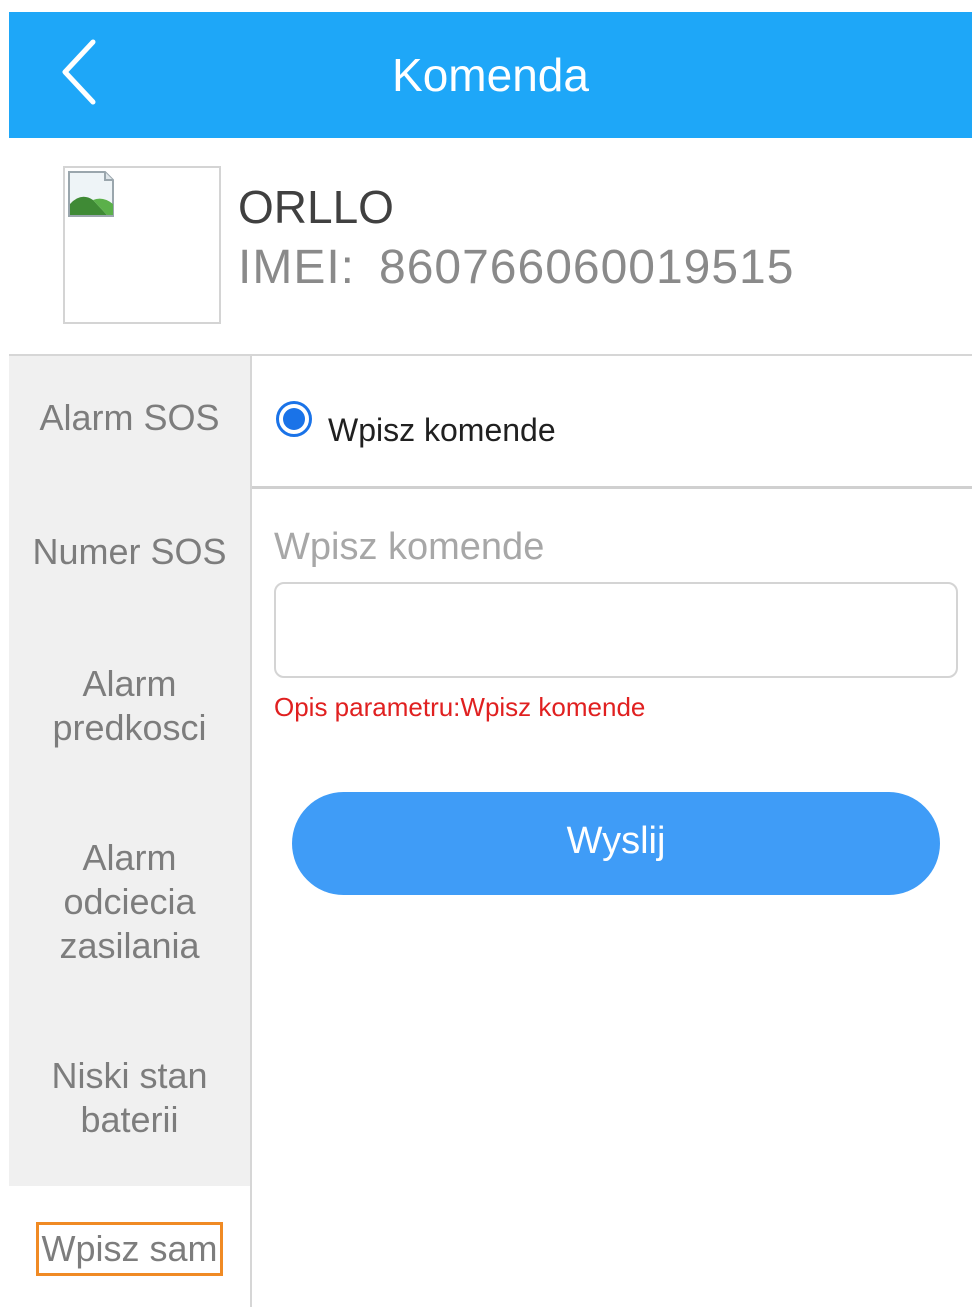 The image size is (972, 1307). What do you see at coordinates (616, 630) in the screenshot?
I see `command-input` at bounding box center [616, 630].